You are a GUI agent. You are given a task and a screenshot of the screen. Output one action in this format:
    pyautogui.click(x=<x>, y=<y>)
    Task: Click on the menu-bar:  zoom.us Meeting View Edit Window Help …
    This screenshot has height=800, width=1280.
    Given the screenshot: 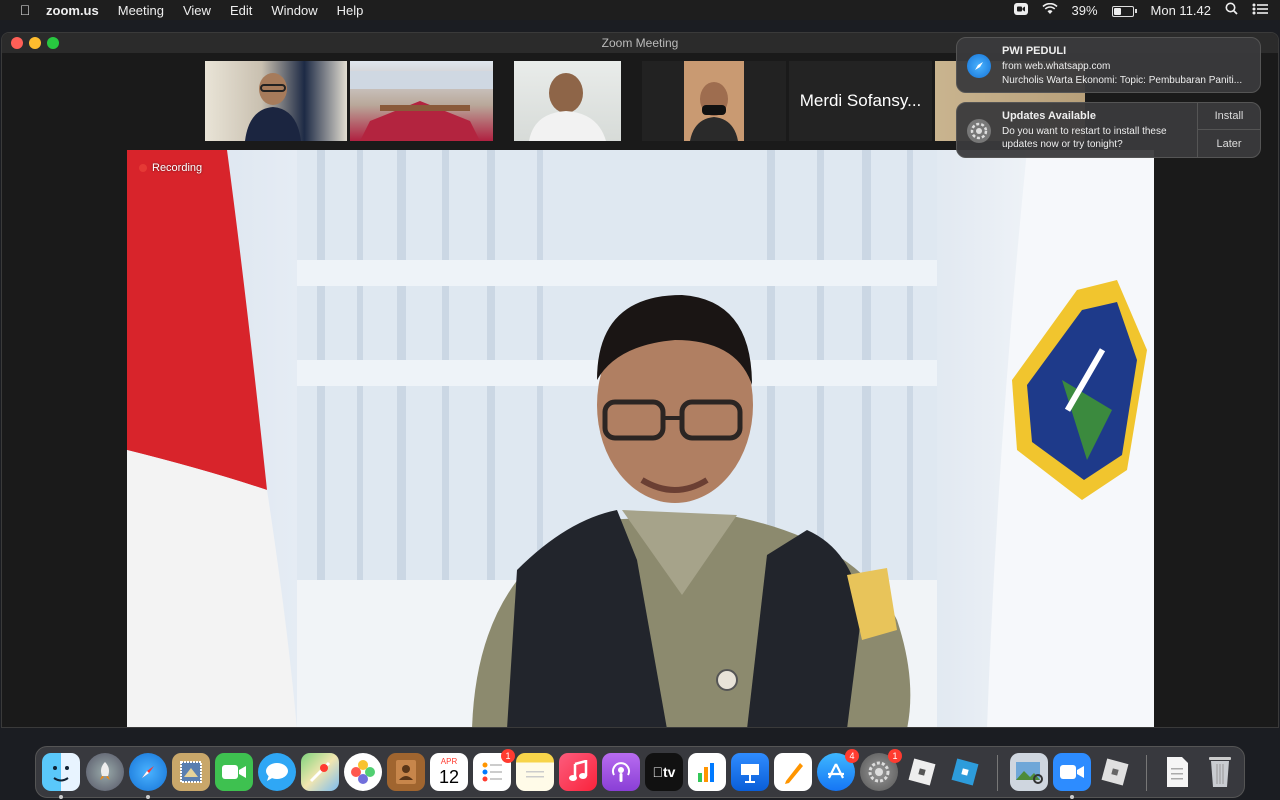 What is the action you would take?
    pyautogui.click(x=640, y=10)
    